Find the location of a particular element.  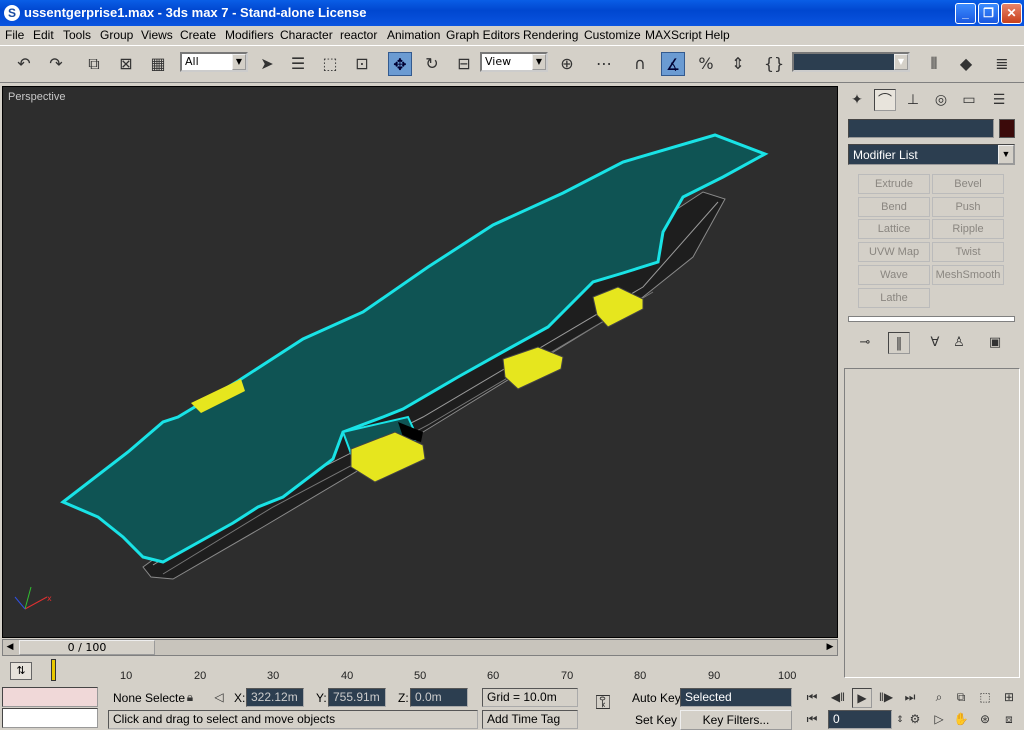

modifier-button-meshsmooth: MeshSmooth is located at coordinates (968, 275).